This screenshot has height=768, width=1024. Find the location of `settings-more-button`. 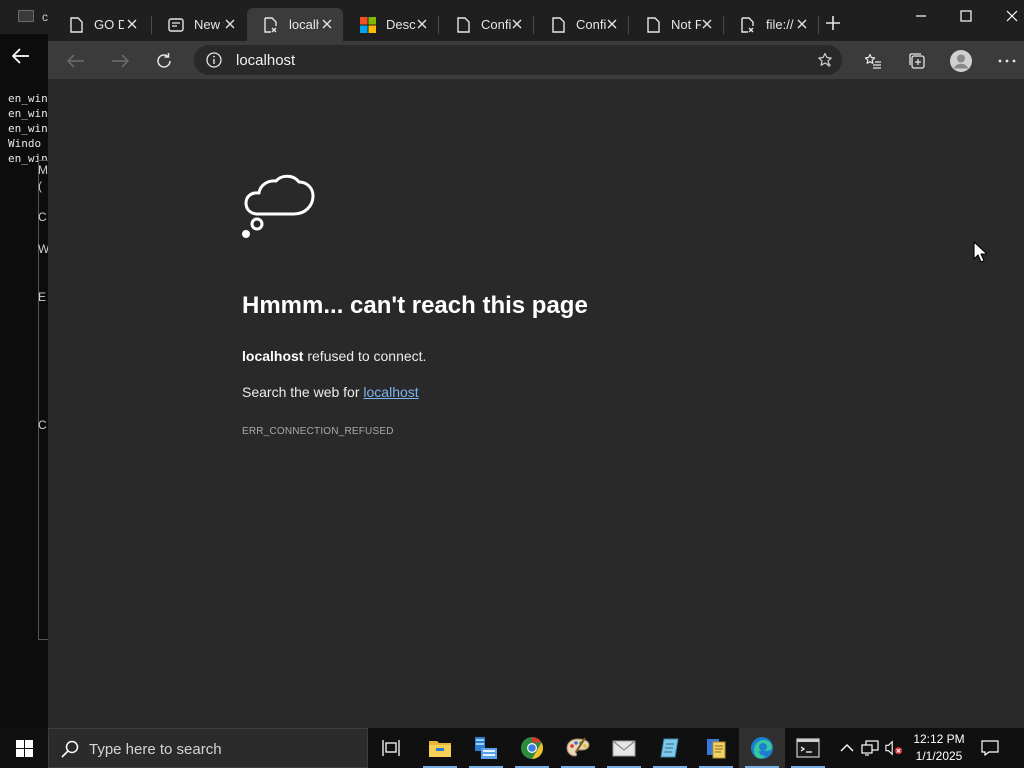

settings-more-button is located at coordinates (1007, 61).